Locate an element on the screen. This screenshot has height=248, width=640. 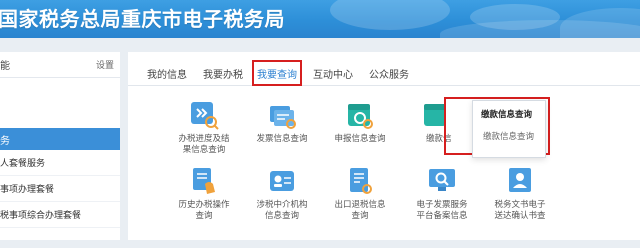
tile-label: 办税进度及结 is located at coordinates (204, 139).